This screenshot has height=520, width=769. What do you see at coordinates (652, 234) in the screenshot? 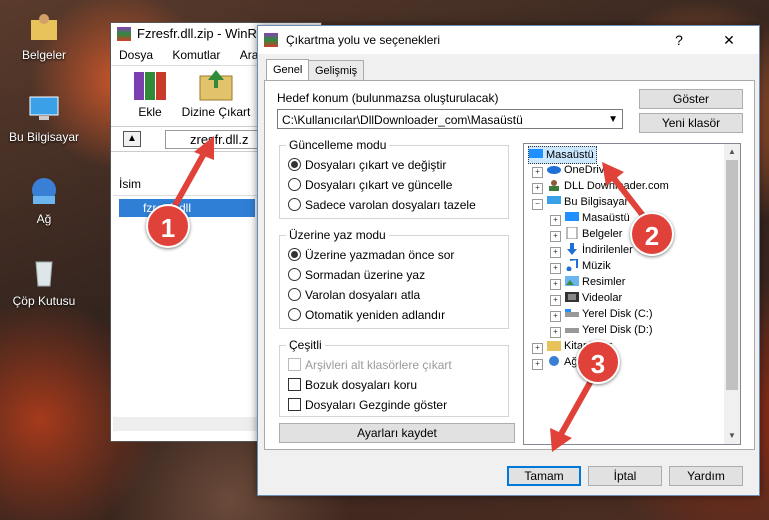
I see `step-badge-2: 2` at bounding box center [652, 234].